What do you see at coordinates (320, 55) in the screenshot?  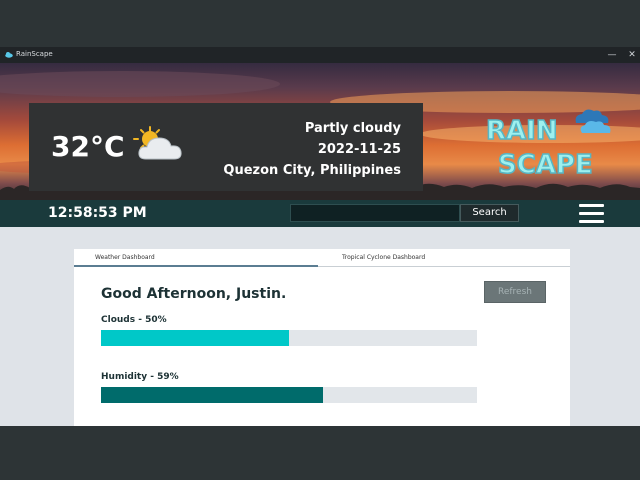 I see `title-bar: RainScape — ✕` at bounding box center [320, 55].